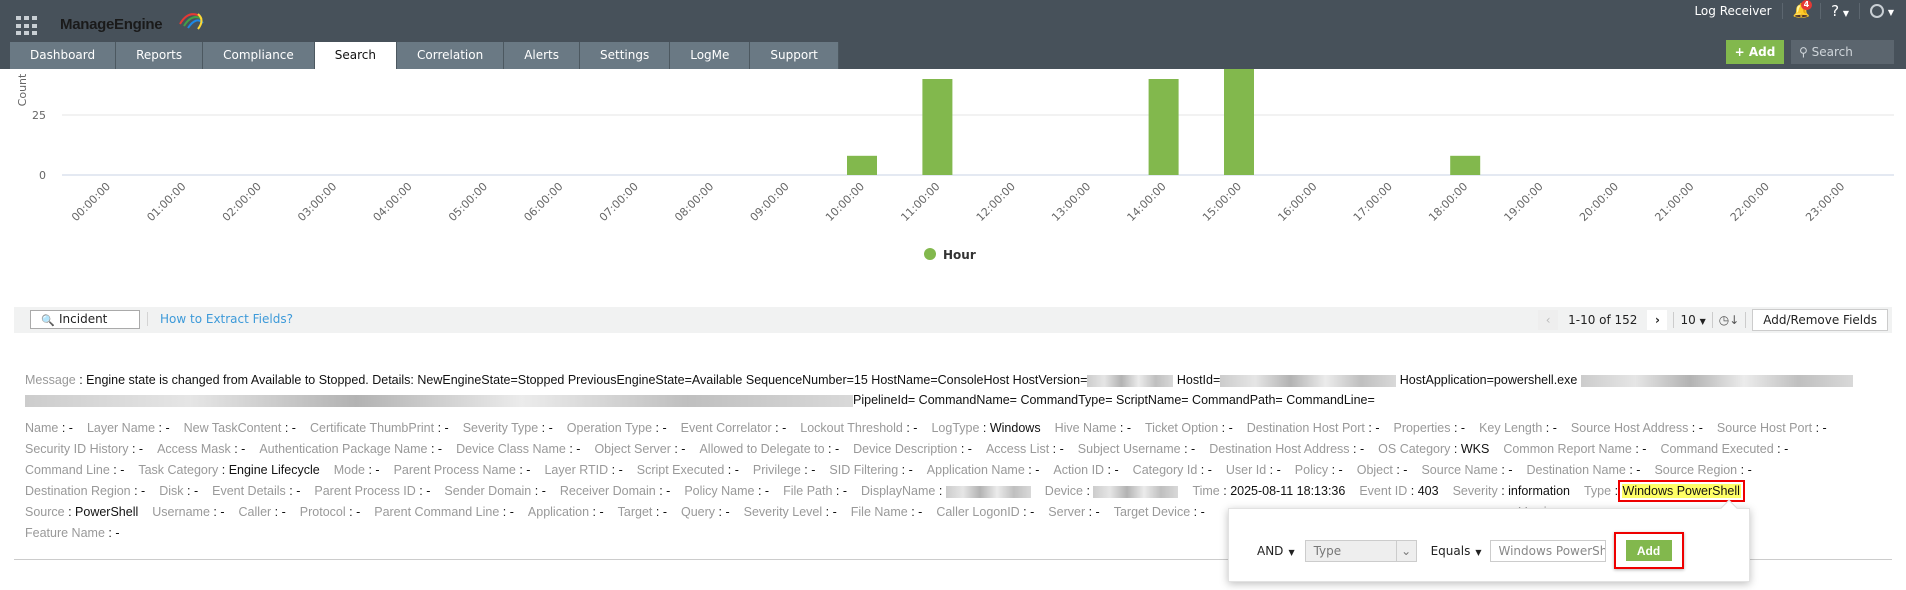 The width and height of the screenshot is (1906, 590). Describe the element at coordinates (1015, 428) in the screenshot. I see `field-value: Windows` at that location.